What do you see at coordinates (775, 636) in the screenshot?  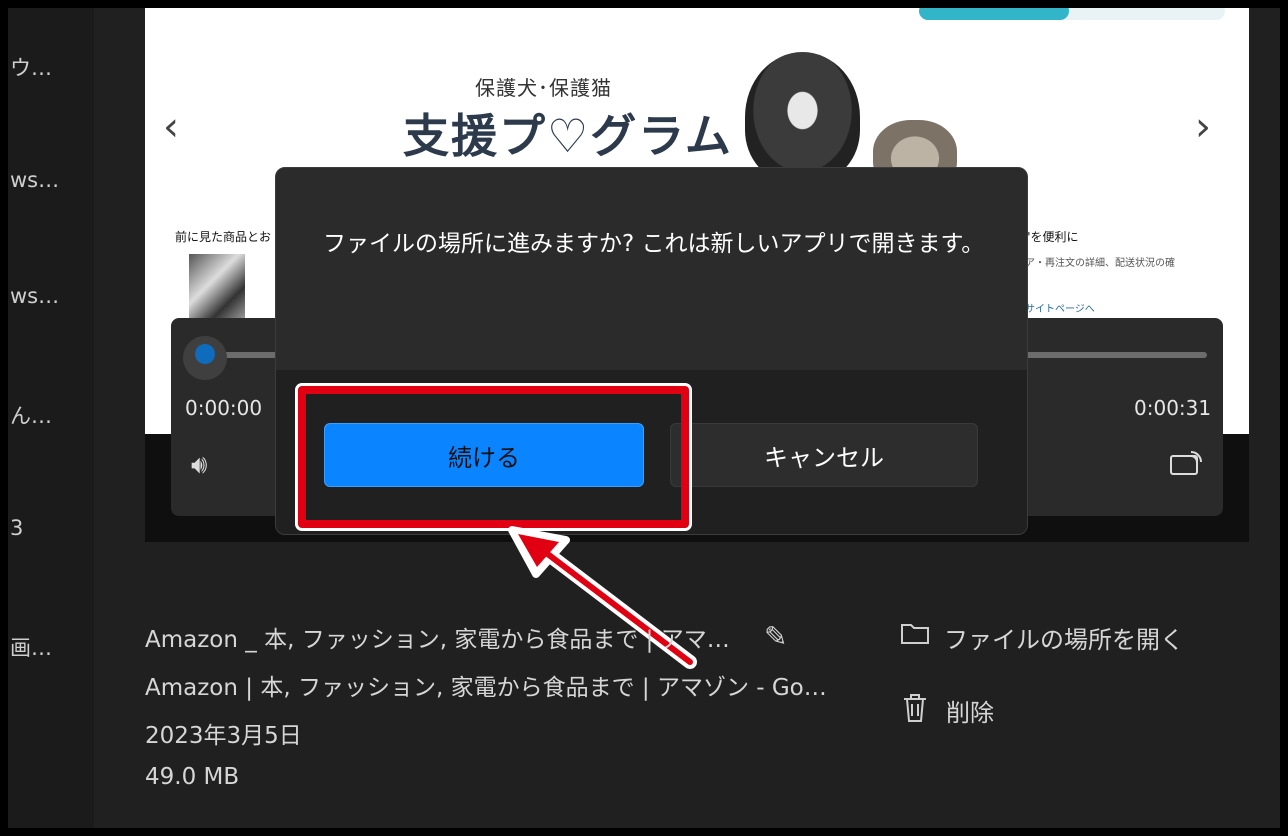 I see `pencil-icon: ✎` at bounding box center [775, 636].